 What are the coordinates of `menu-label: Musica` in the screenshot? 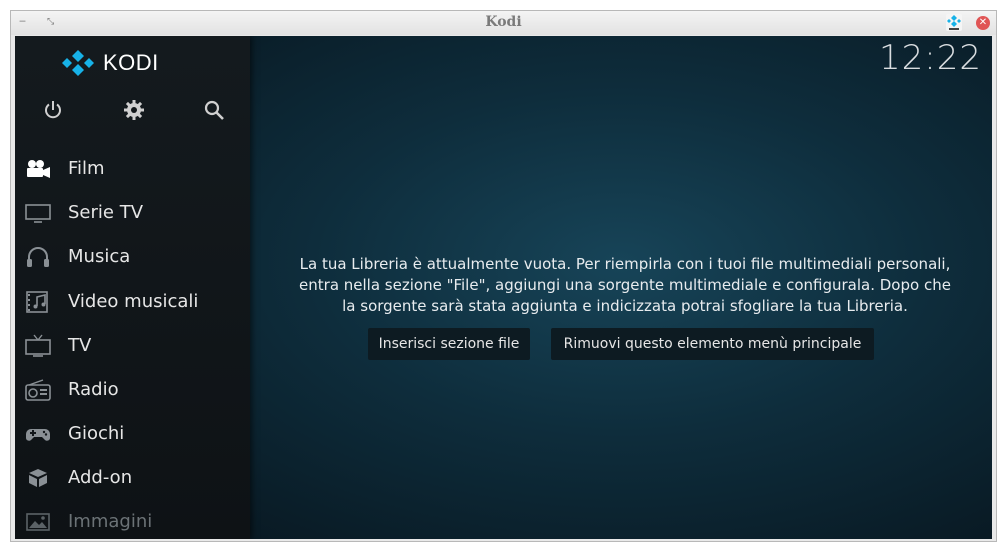 It's located at (99, 256).